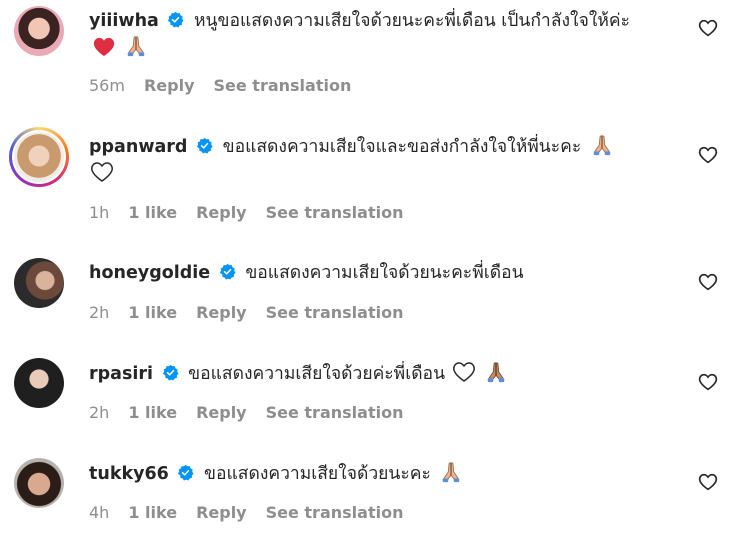  What do you see at coordinates (384, 273) in the screenshot?
I see `comment-text: ขอแสดงความเสียใจด้วยนะคะพี่เดือน` at bounding box center [384, 273].